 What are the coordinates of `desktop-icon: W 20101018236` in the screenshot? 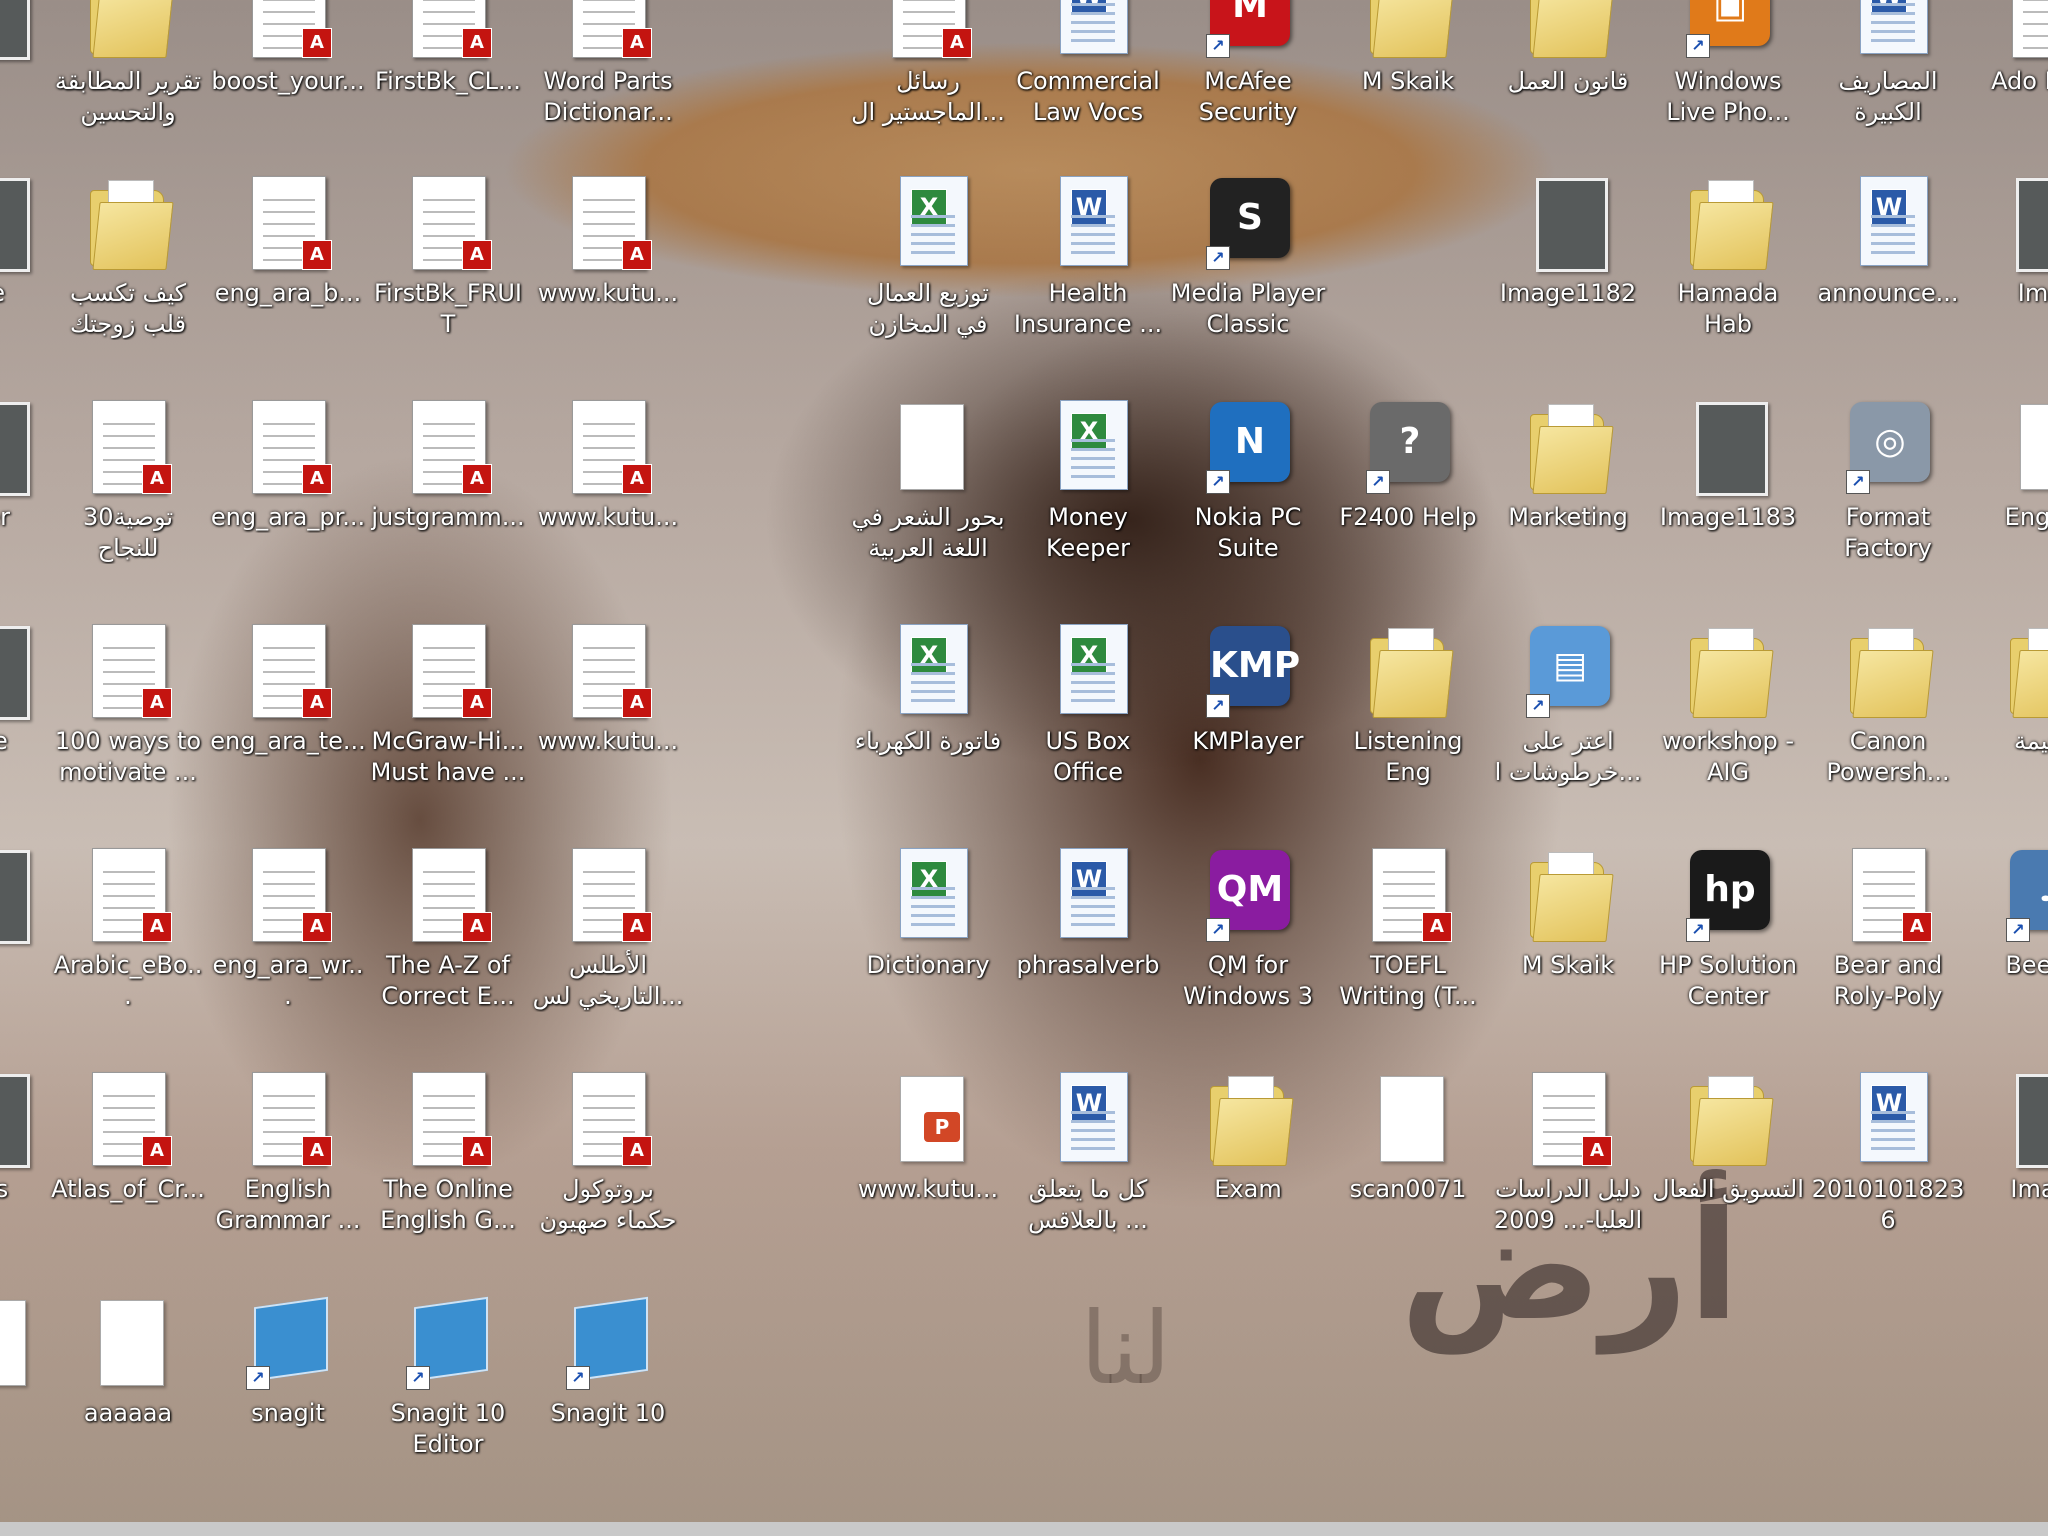 It's located at (1888, 1178).